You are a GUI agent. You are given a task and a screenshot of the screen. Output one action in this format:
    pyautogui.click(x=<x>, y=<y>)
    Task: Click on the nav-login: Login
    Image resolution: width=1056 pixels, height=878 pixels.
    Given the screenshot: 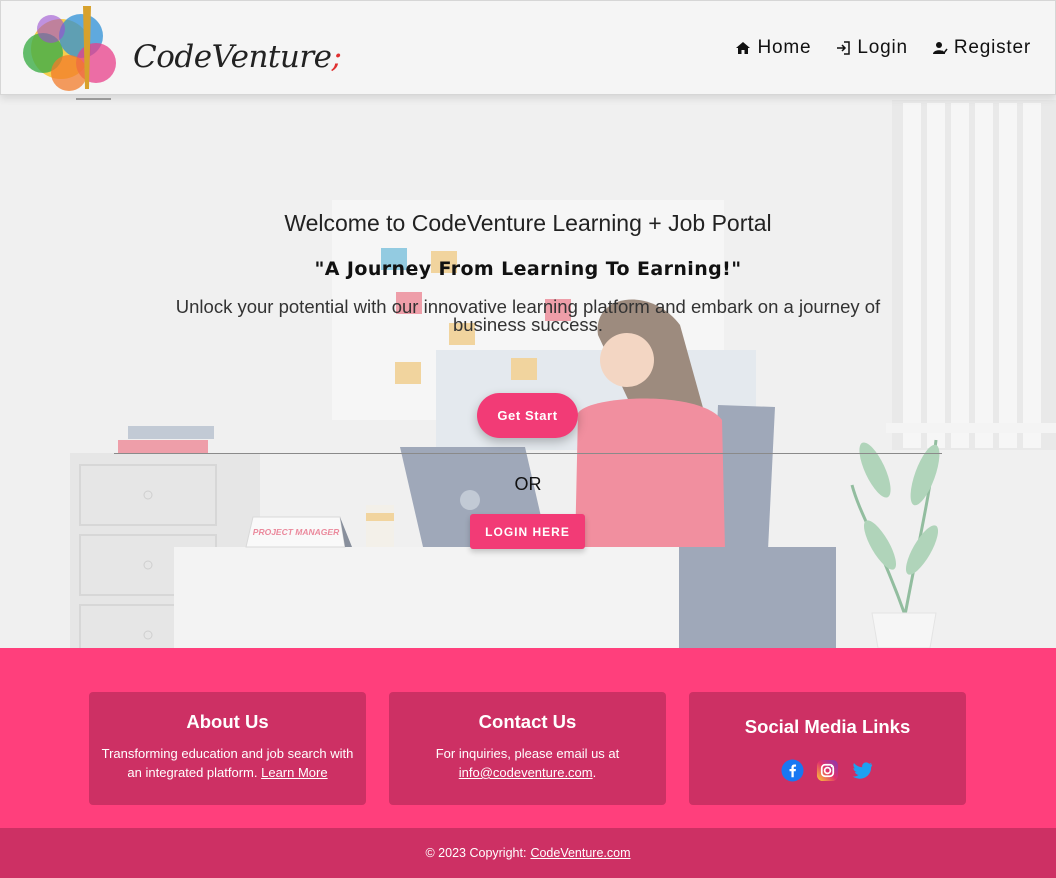 What is the action you would take?
    pyautogui.click(x=871, y=48)
    